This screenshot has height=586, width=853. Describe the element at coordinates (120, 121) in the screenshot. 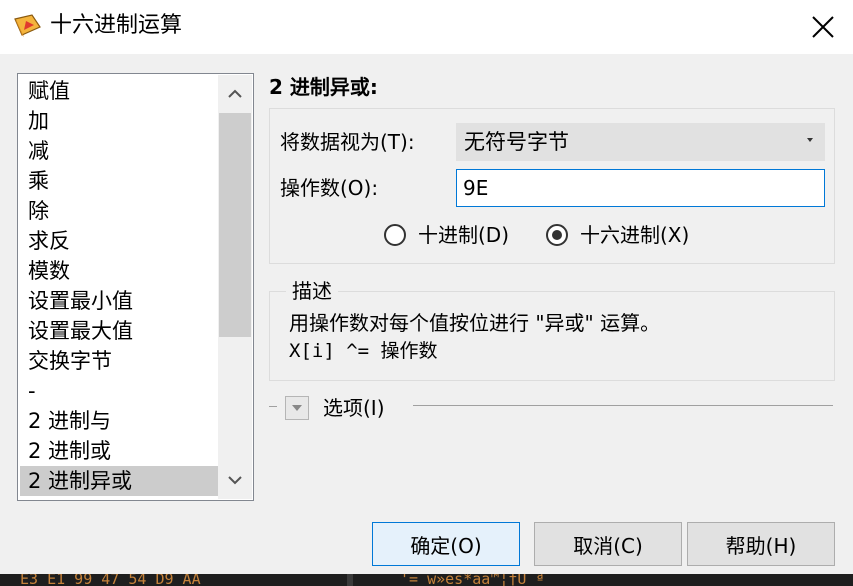

I see `list-item: 加` at that location.